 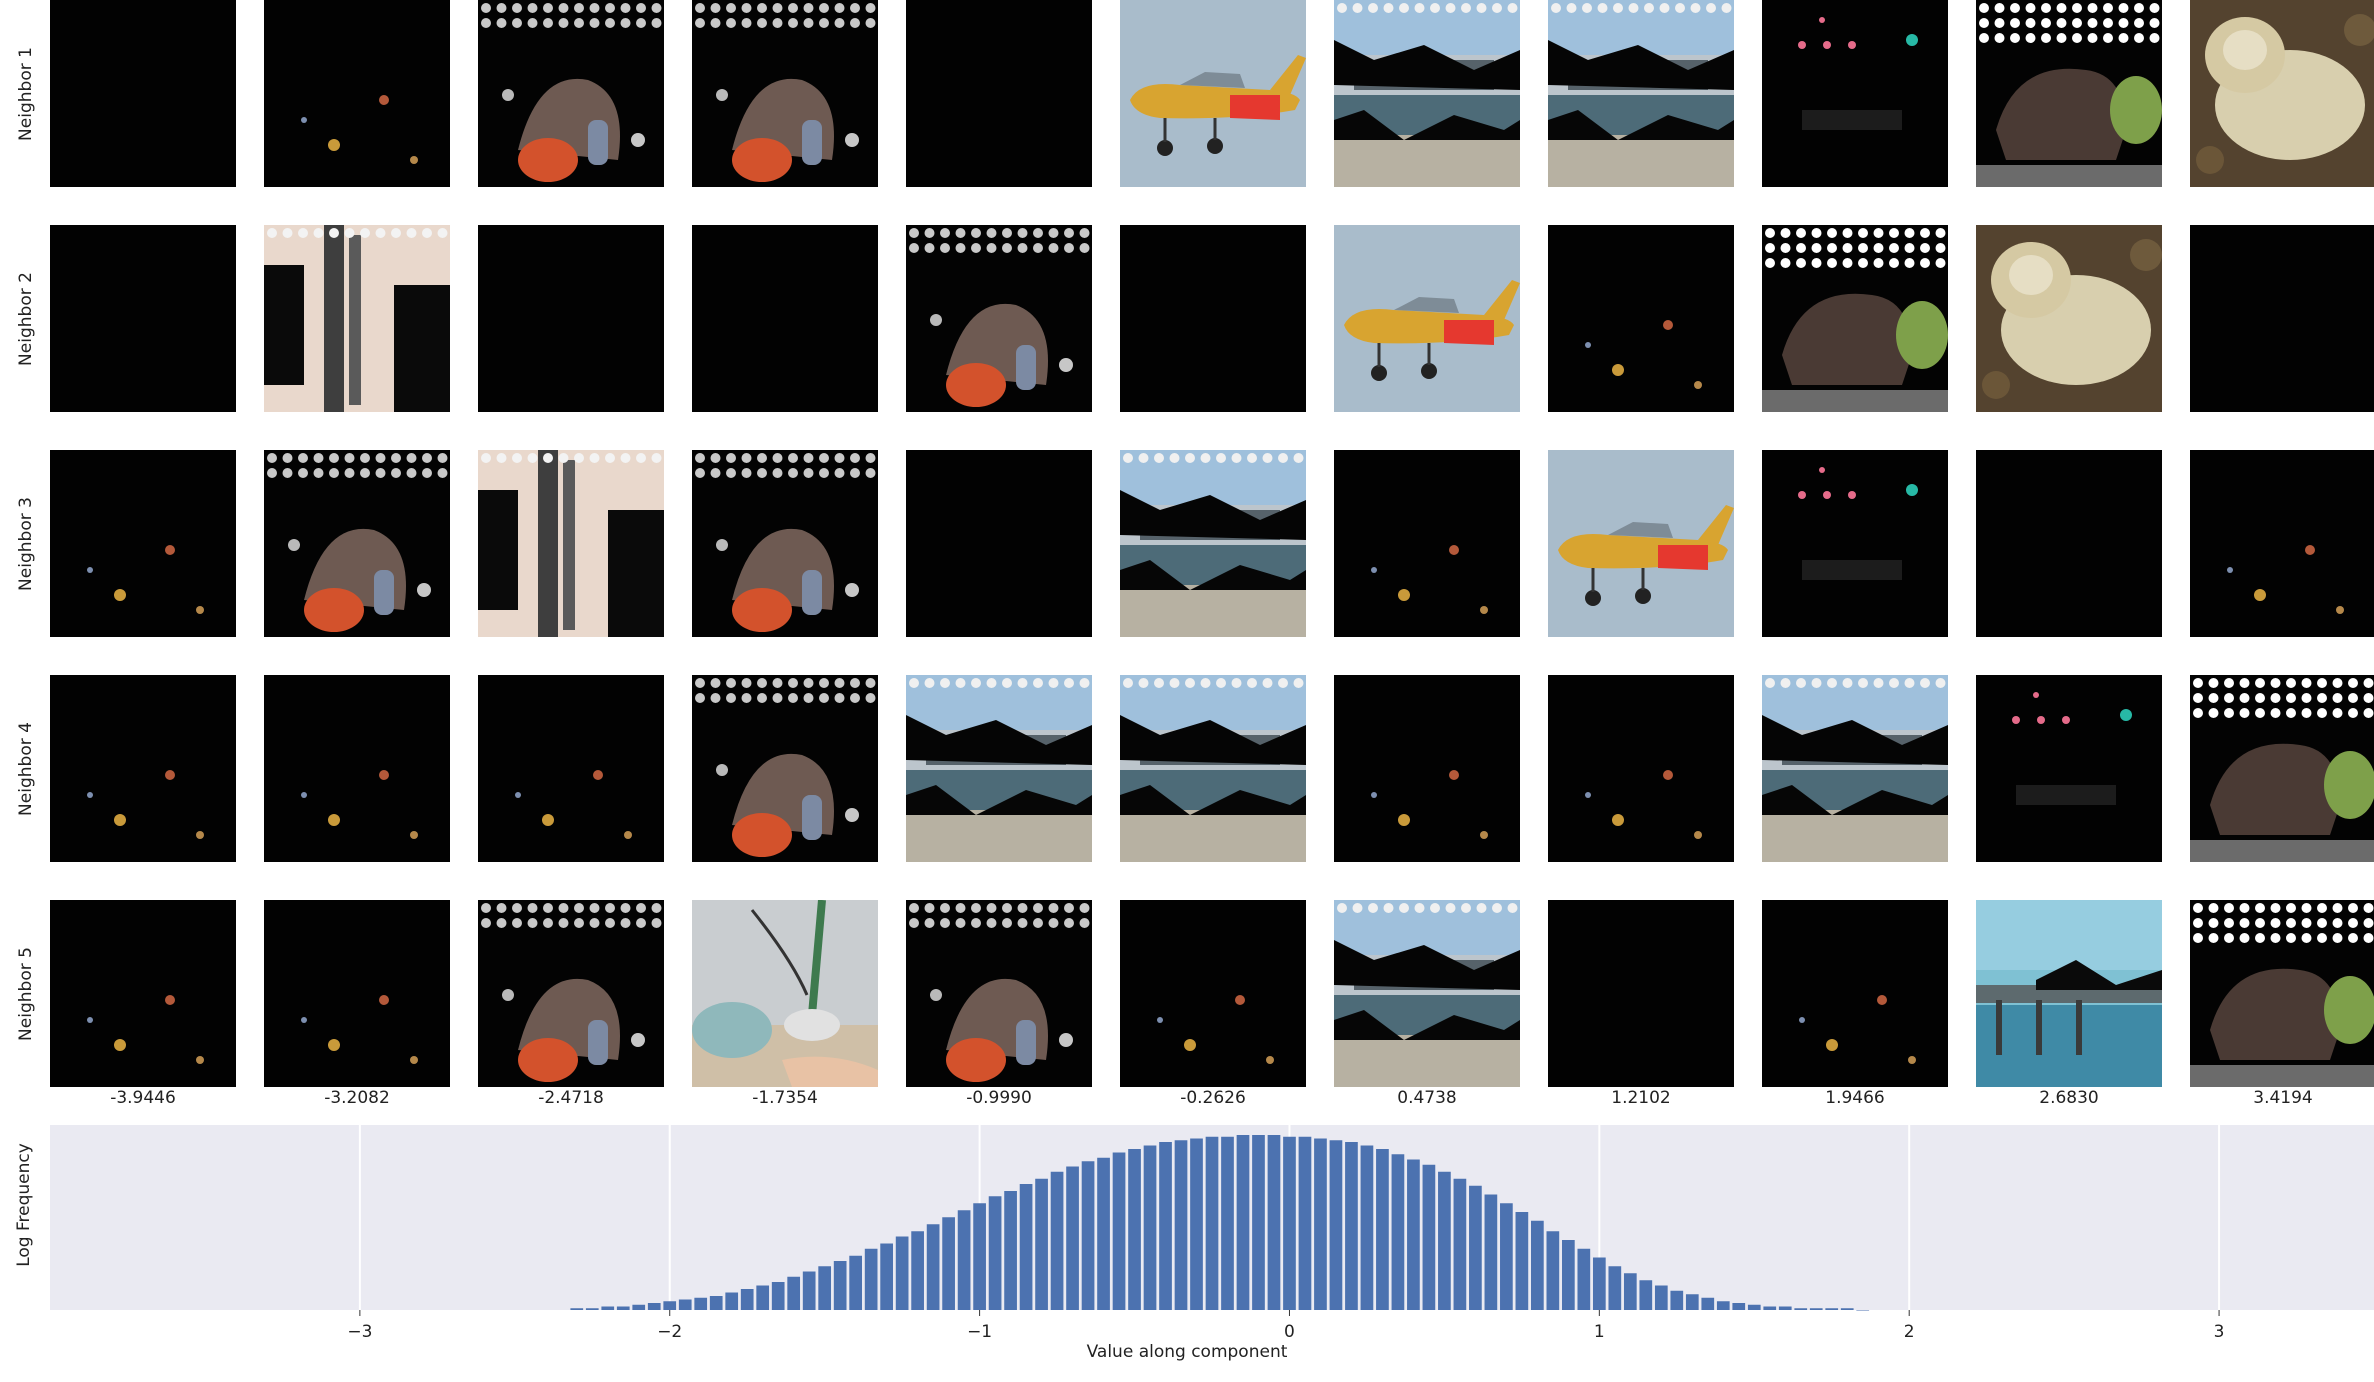 I want to click on column-value-label: -2.4718, so click(x=571, y=1098).